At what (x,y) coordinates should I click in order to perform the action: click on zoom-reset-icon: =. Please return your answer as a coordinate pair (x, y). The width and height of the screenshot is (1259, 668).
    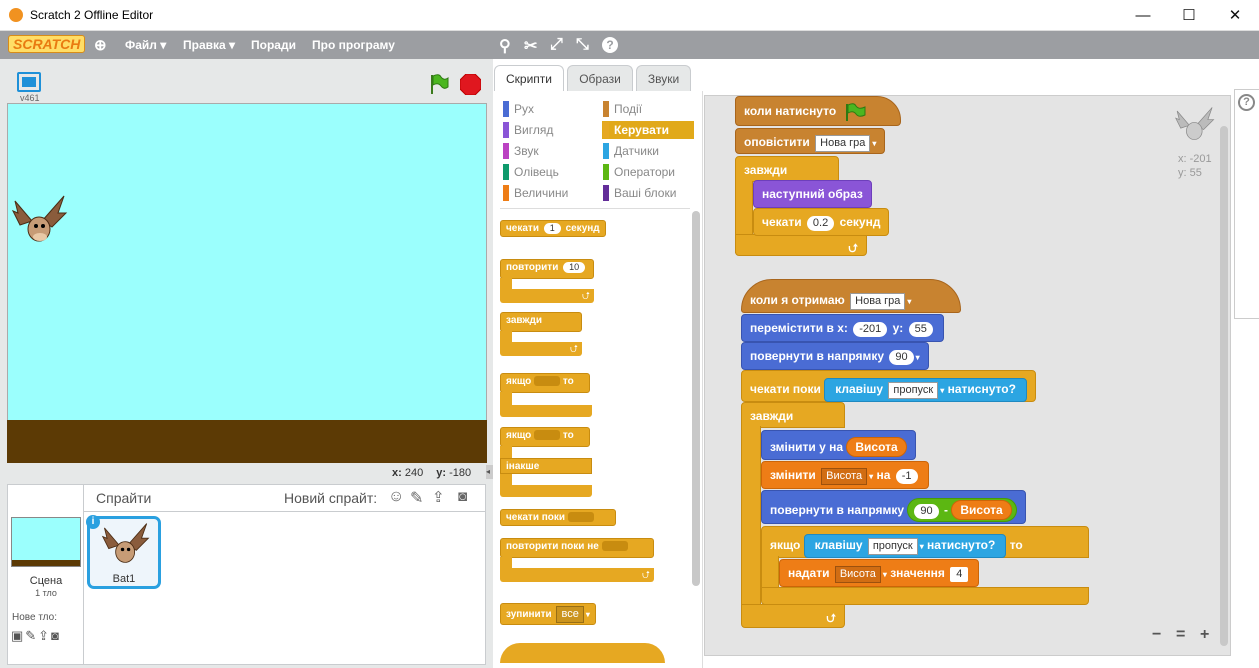
    Looking at the image, I should click on (1180, 635).